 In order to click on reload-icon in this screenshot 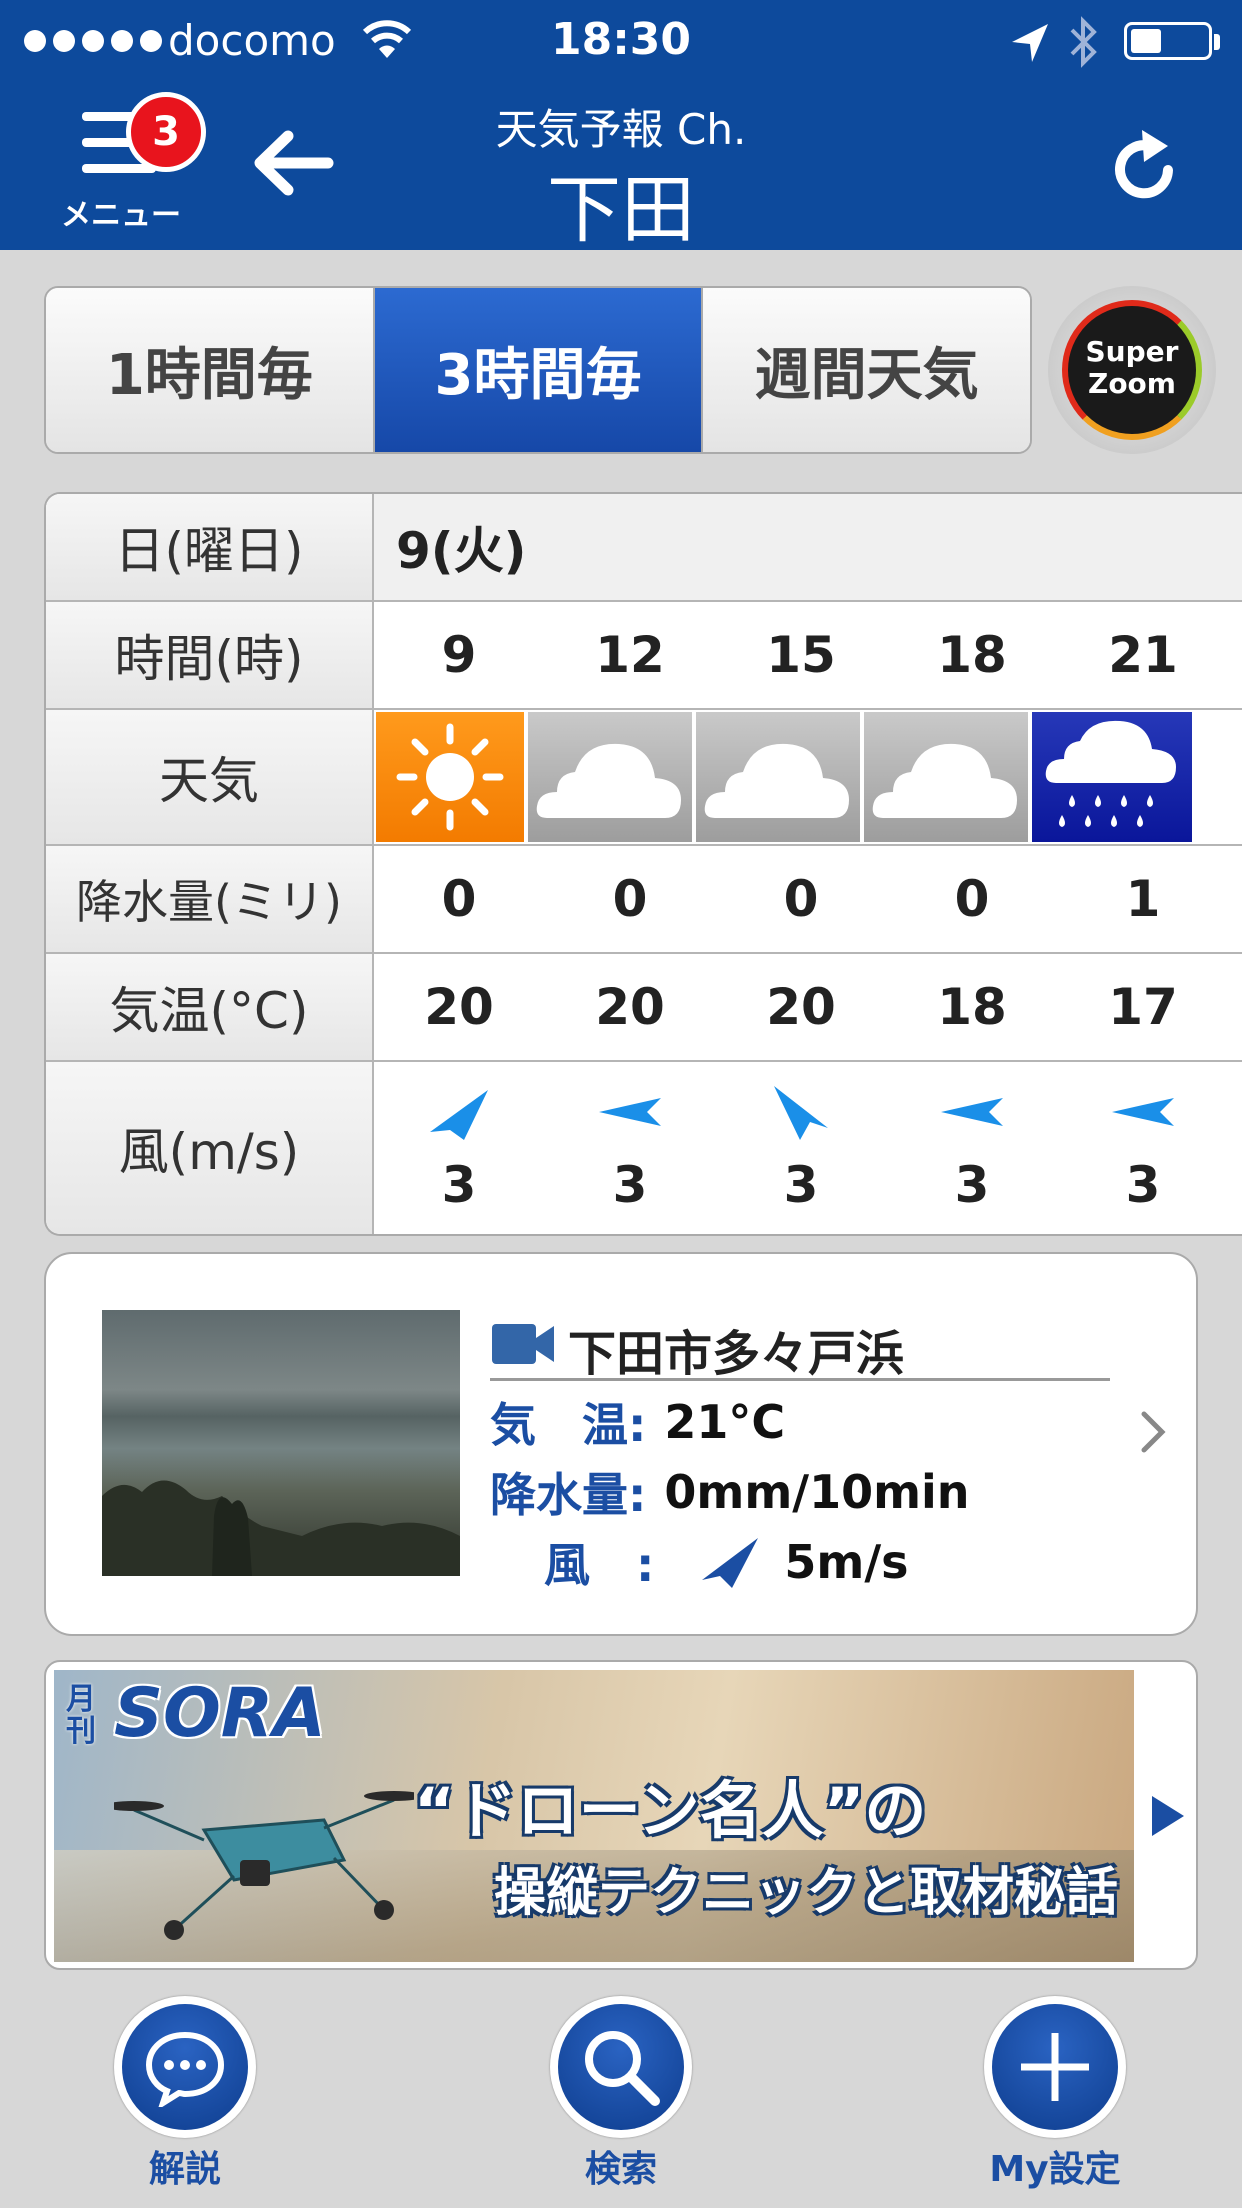, I will do `click(1146, 167)`.